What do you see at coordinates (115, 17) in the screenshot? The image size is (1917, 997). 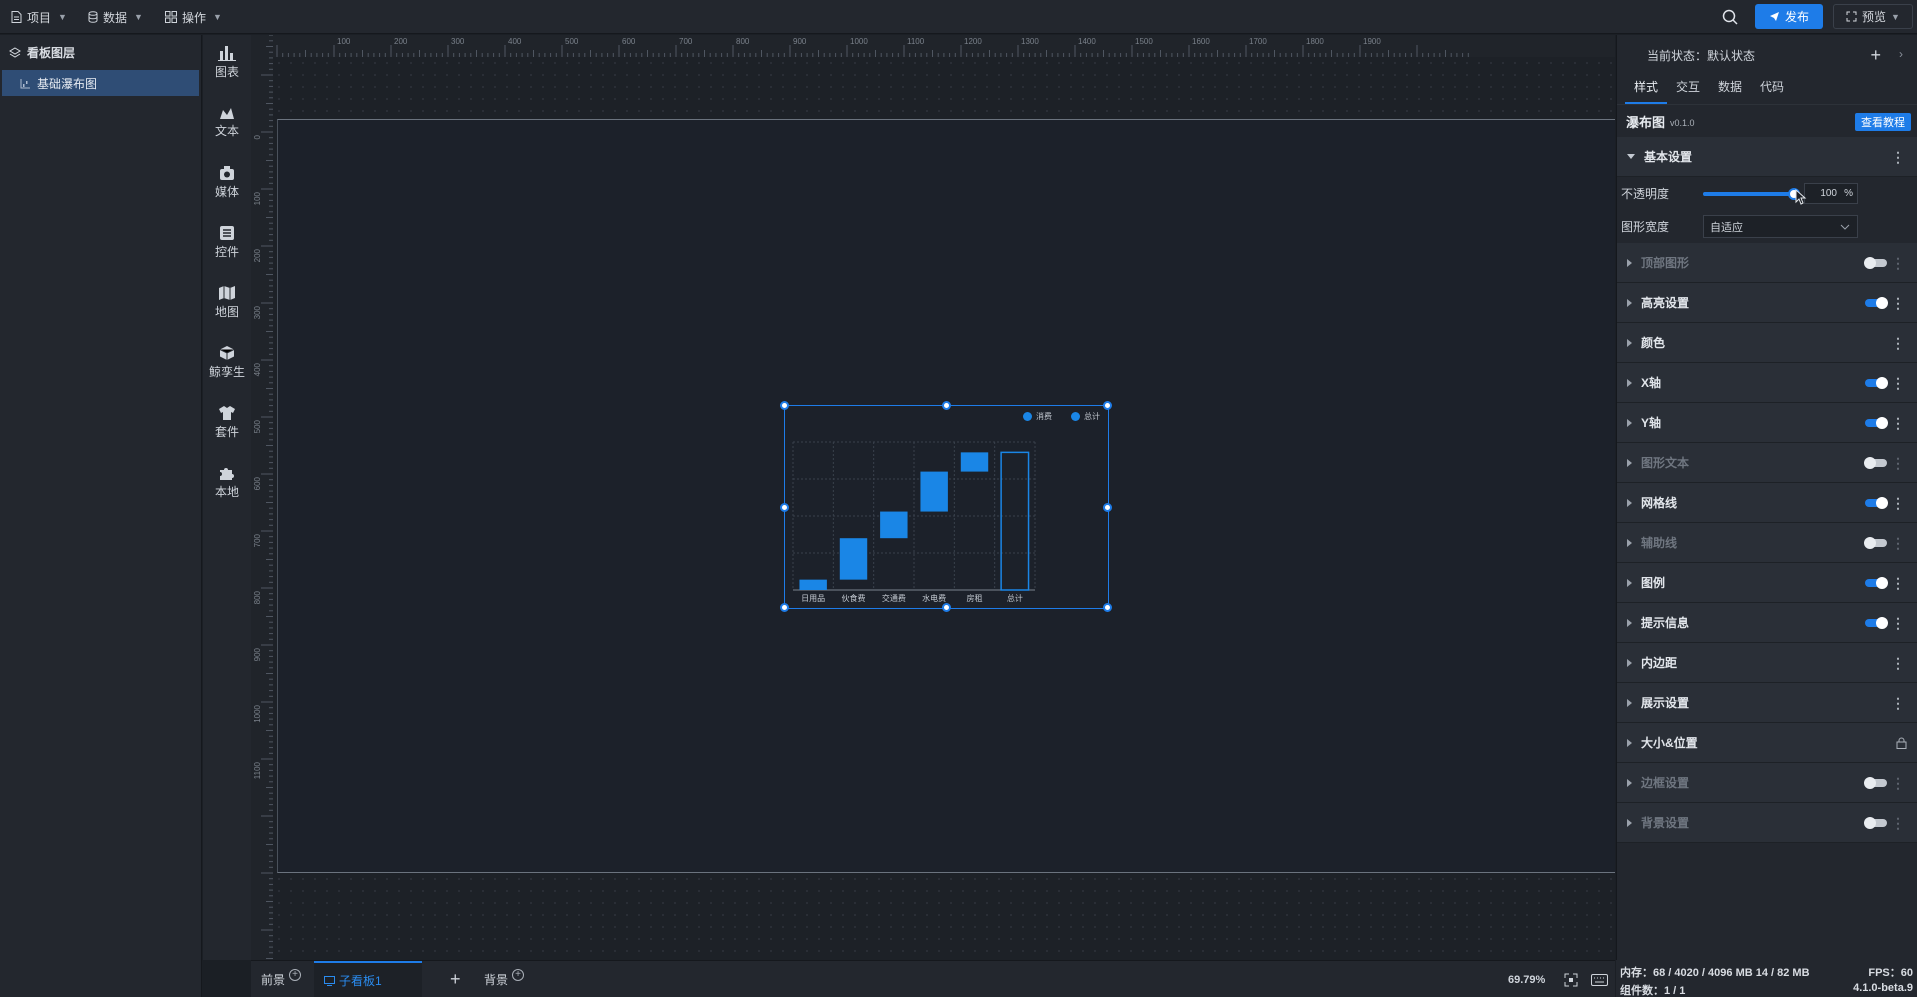 I see `data-menu: 数据 ▼` at bounding box center [115, 17].